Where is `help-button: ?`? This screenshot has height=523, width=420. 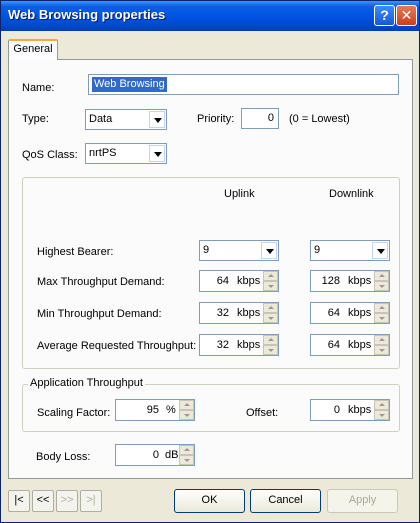
help-button: ? is located at coordinates (384, 15).